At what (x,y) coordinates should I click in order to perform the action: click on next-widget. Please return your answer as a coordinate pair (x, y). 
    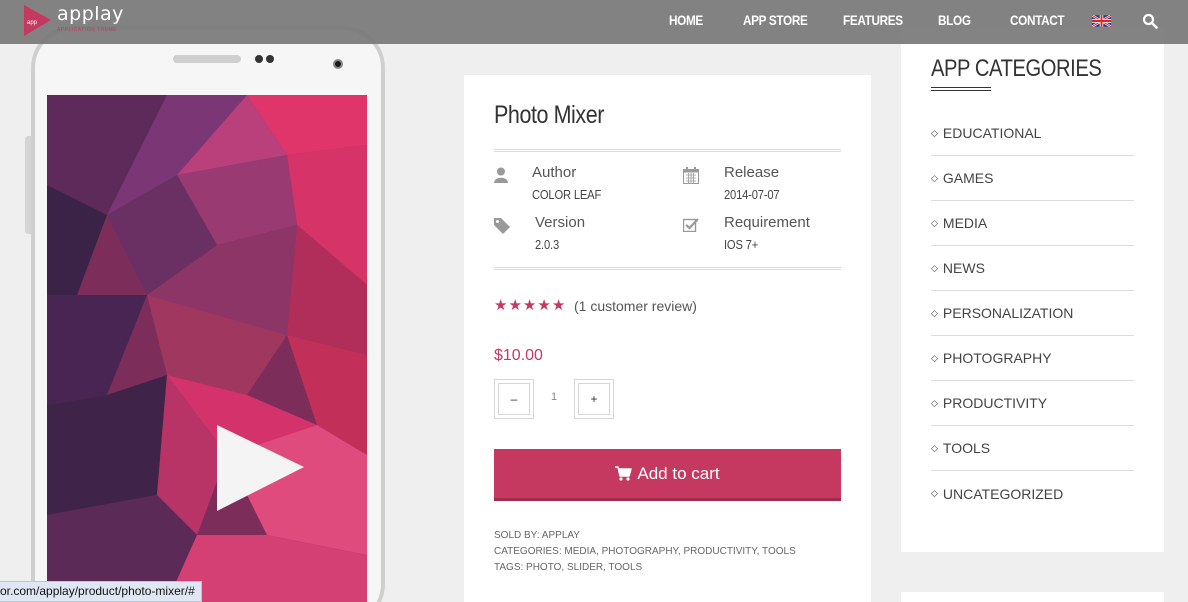
    Looking at the image, I should click on (1032, 597).